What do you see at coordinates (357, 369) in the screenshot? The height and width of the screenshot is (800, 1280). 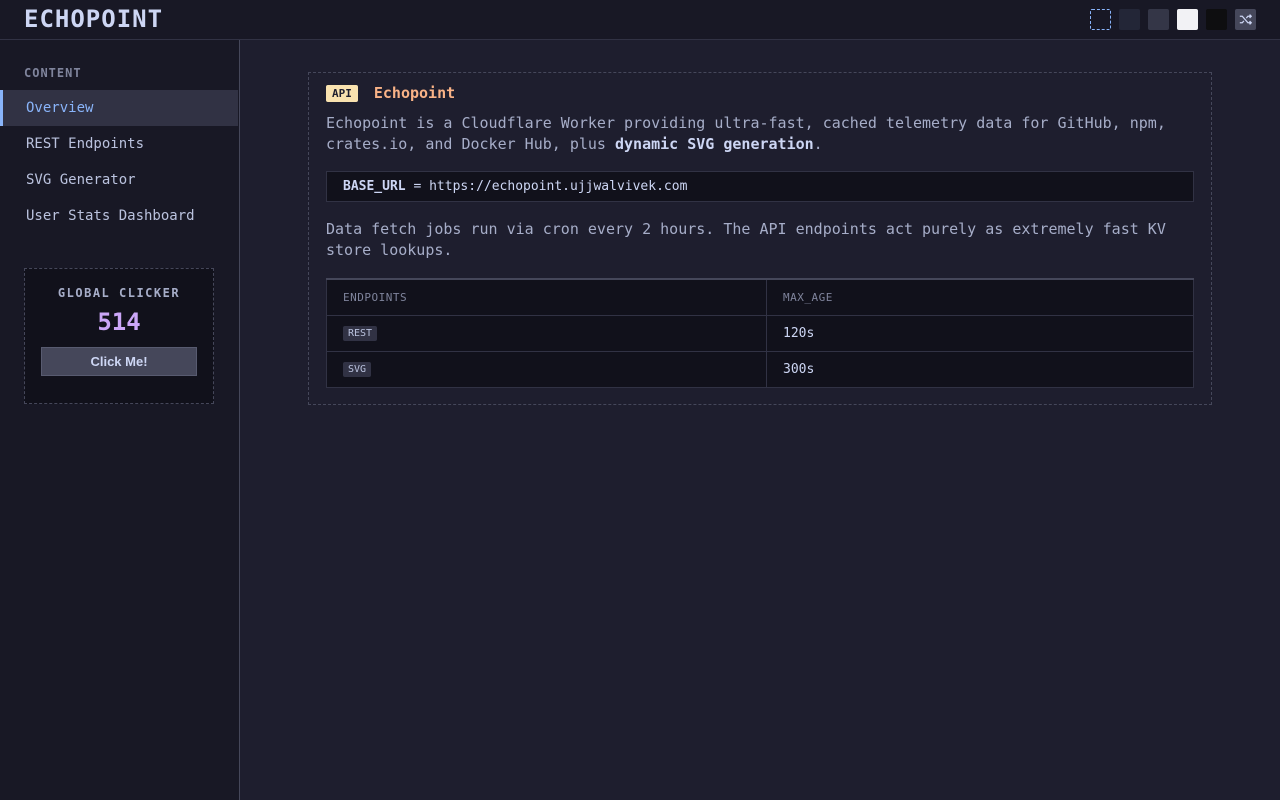 I see `endpoint-tag: SVG` at bounding box center [357, 369].